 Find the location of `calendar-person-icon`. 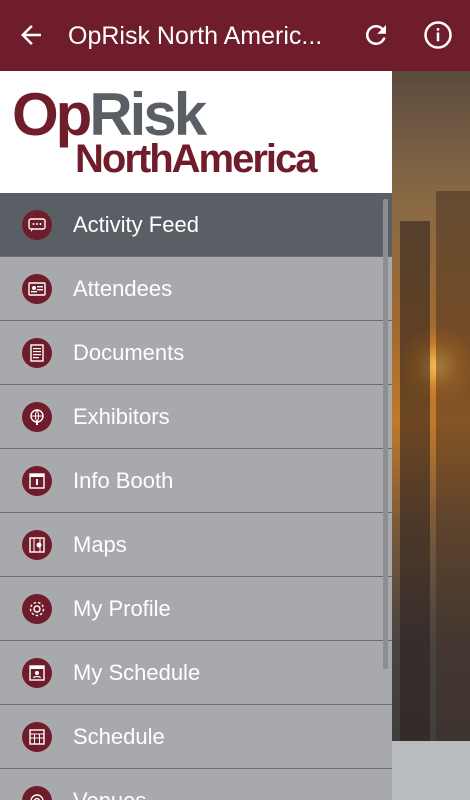

calendar-person-icon is located at coordinates (37, 673).